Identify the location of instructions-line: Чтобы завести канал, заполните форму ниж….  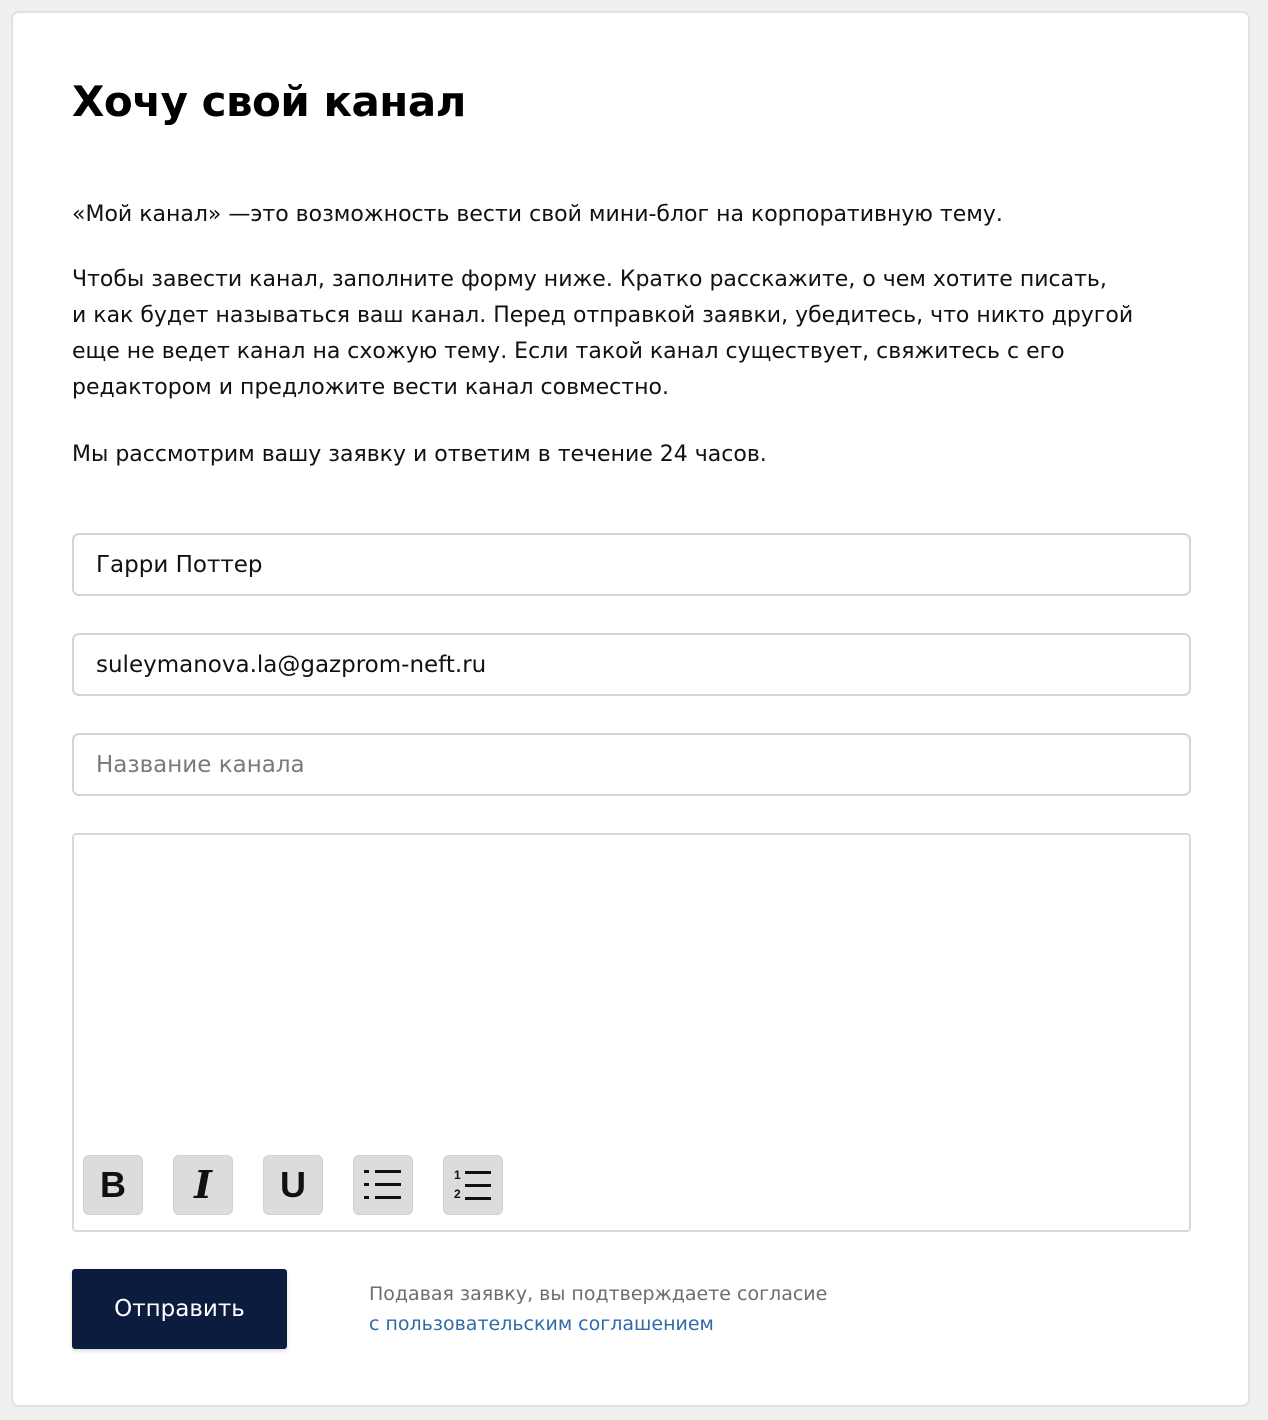
(589, 279).